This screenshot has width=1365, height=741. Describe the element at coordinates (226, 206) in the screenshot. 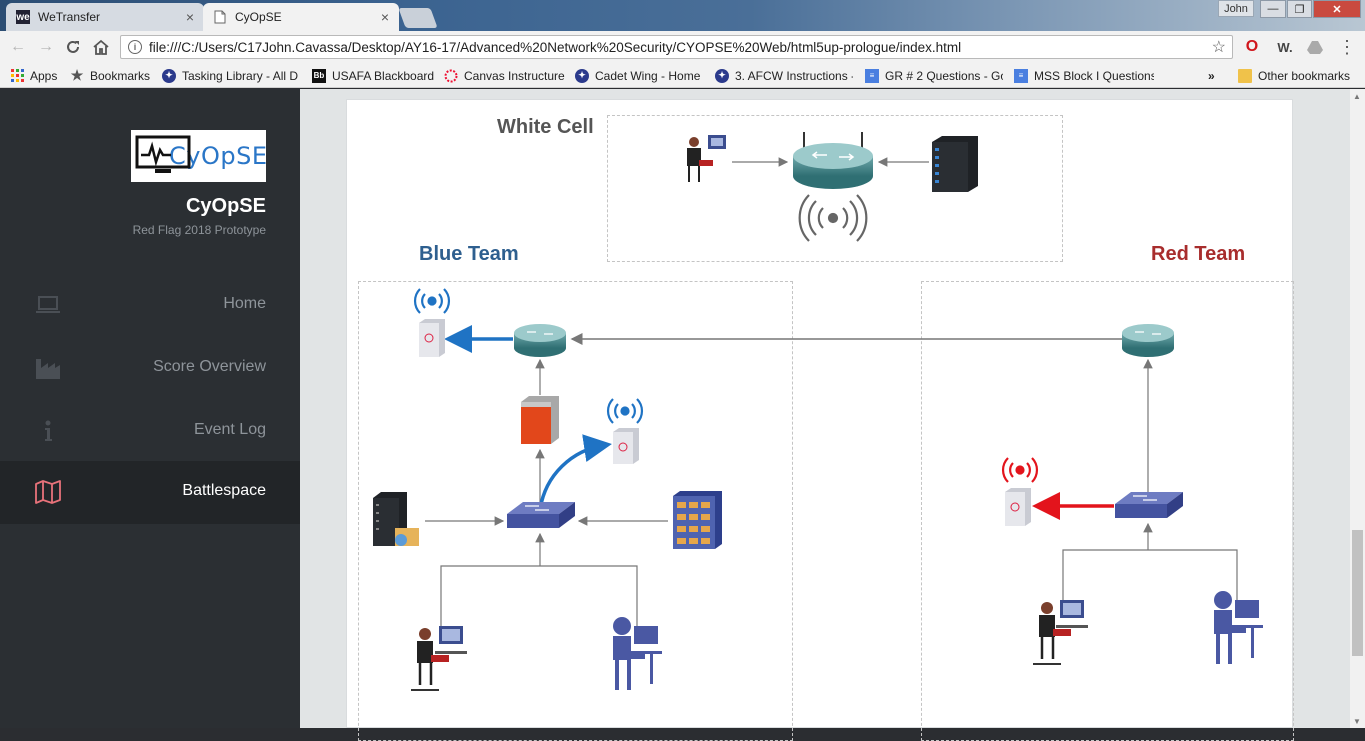

I see `site-title: CyOpSE` at that location.